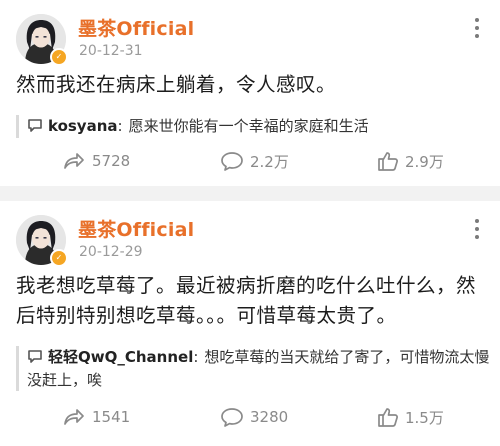  What do you see at coordinates (111, 161) in the screenshot?
I see `repost-count: 5728` at bounding box center [111, 161].